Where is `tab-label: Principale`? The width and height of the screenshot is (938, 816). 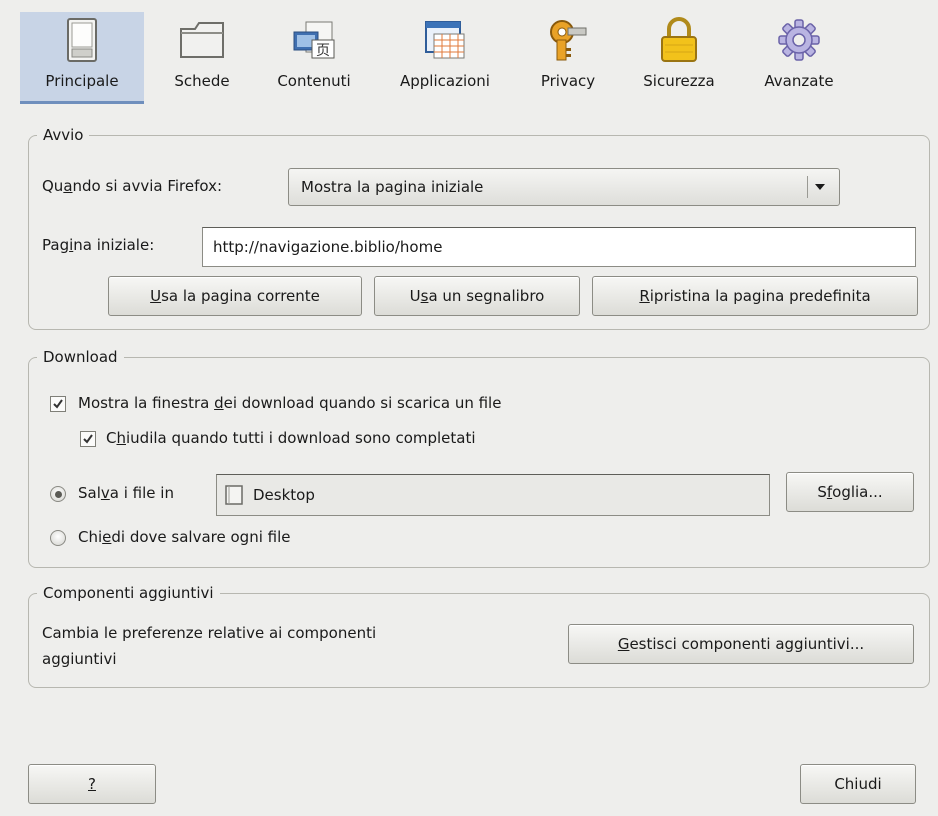 tab-label: Principale is located at coordinates (82, 81).